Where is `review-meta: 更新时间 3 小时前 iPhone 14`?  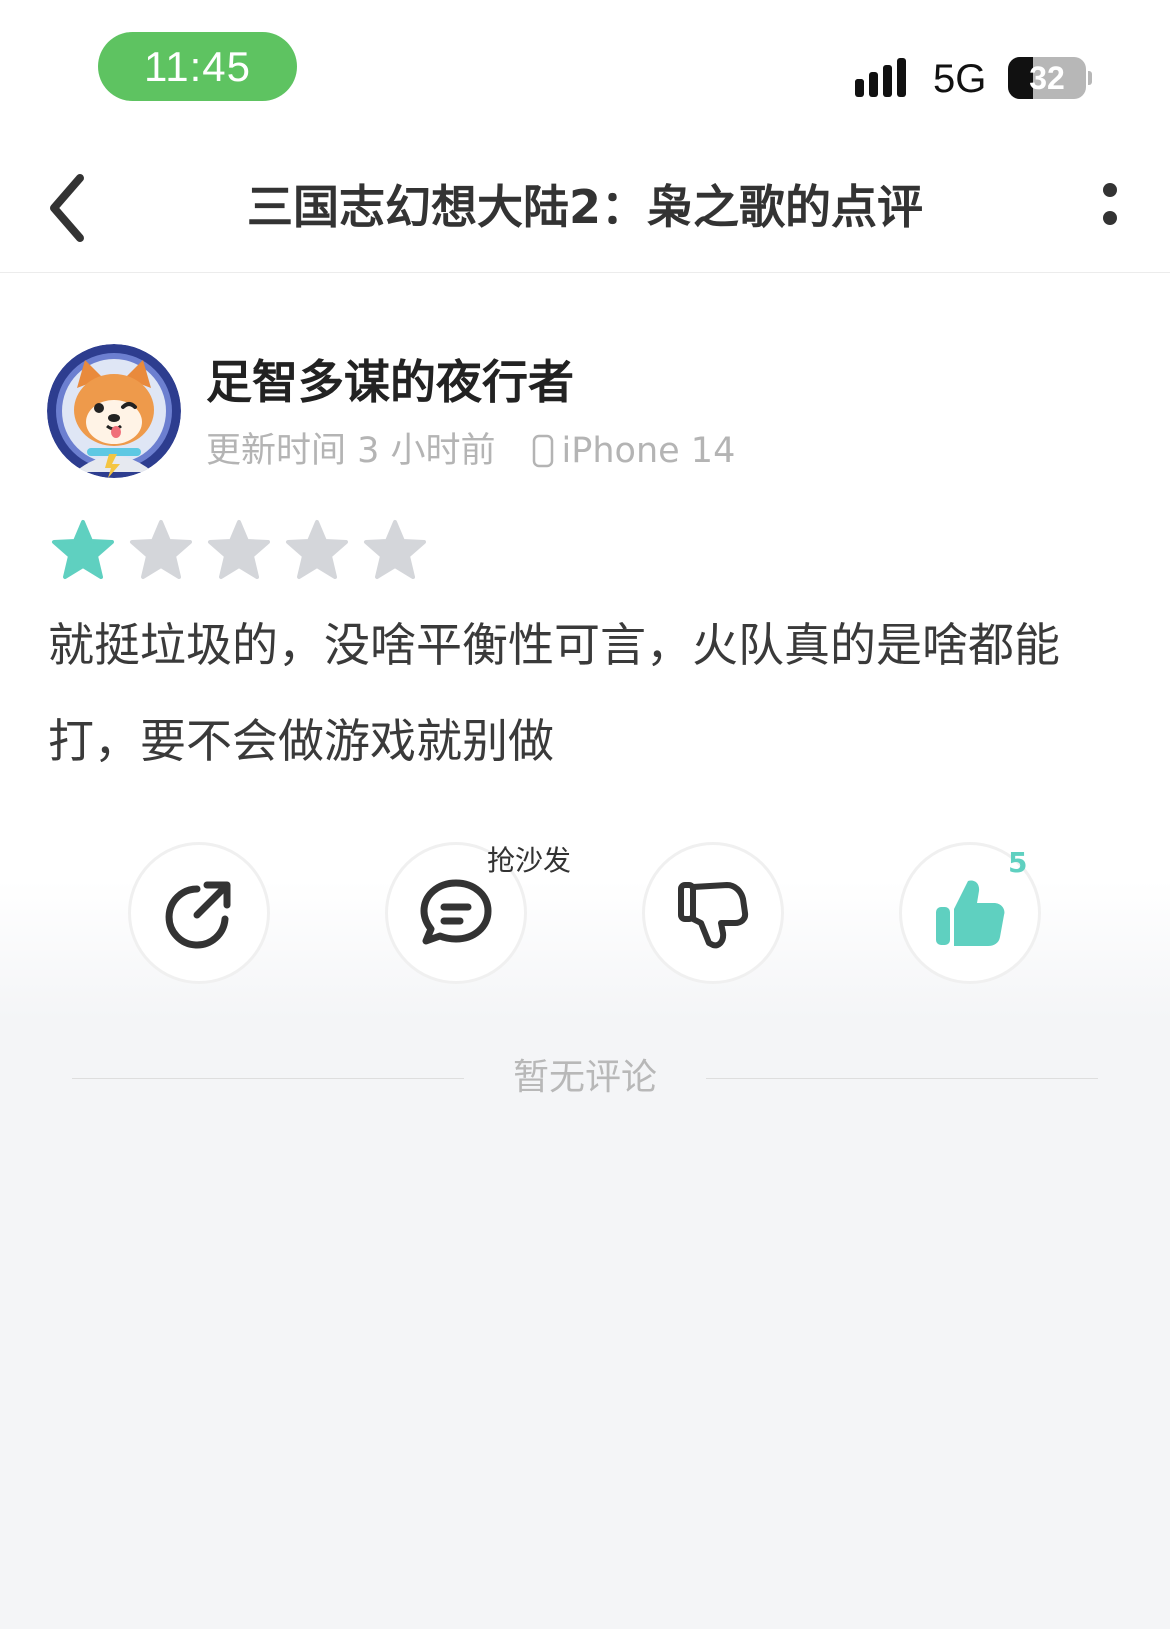 review-meta: 更新时间 3 小时前 iPhone 14 is located at coordinates (470, 451).